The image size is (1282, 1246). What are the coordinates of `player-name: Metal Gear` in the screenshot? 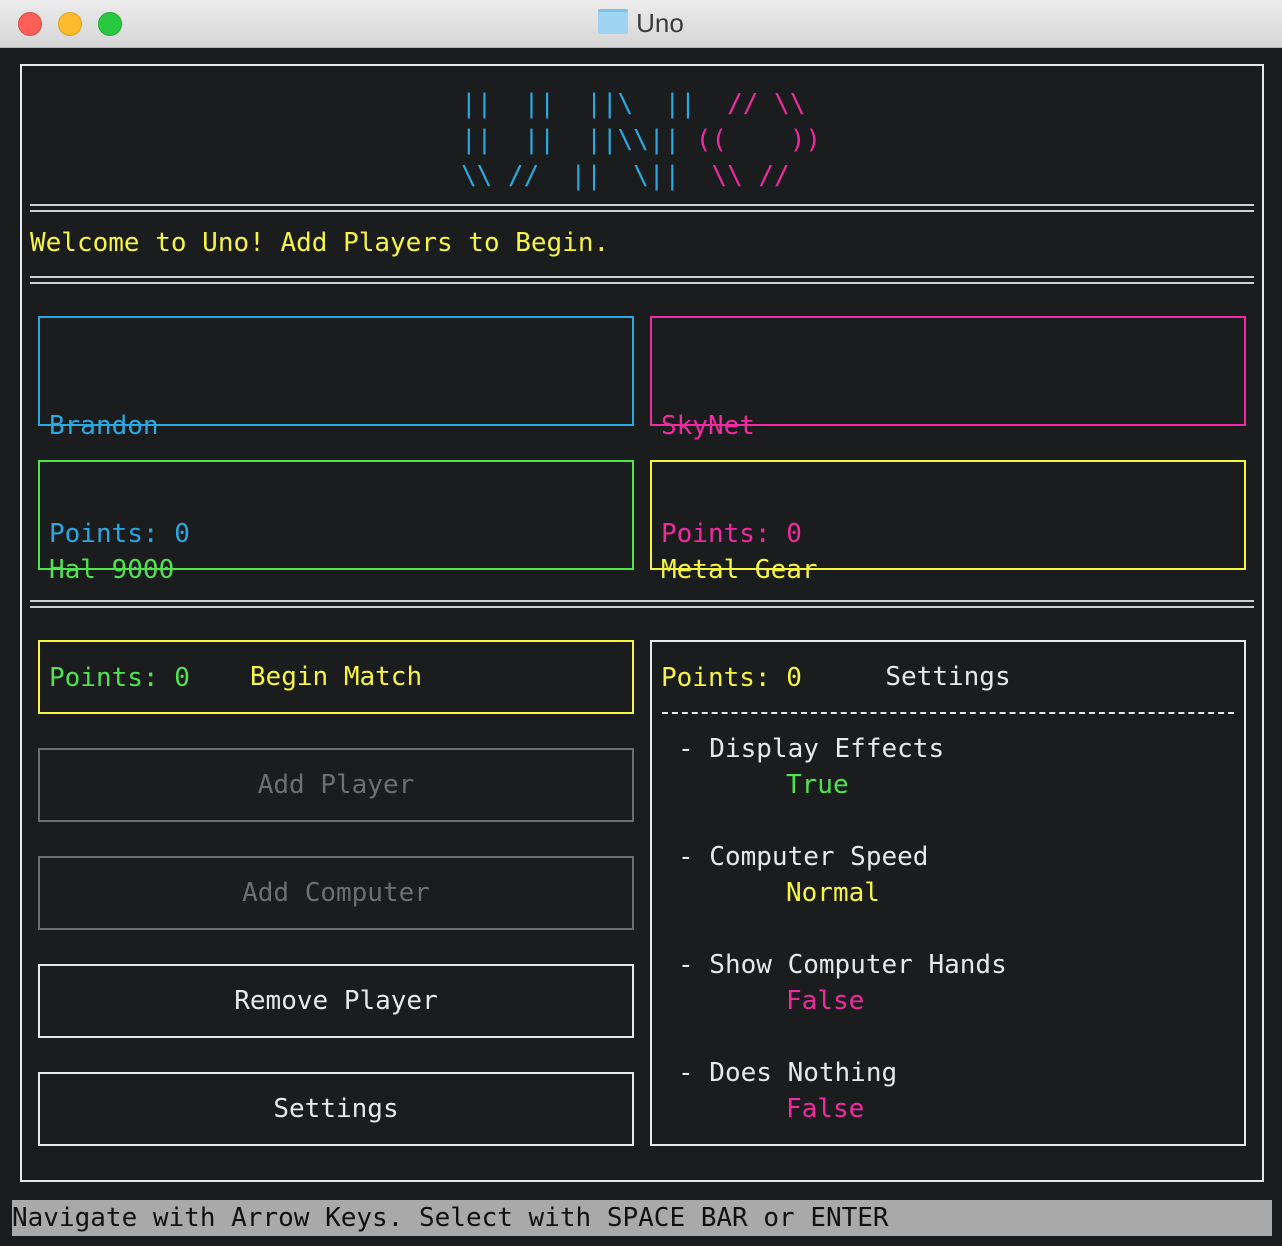 It's located at (739, 570).